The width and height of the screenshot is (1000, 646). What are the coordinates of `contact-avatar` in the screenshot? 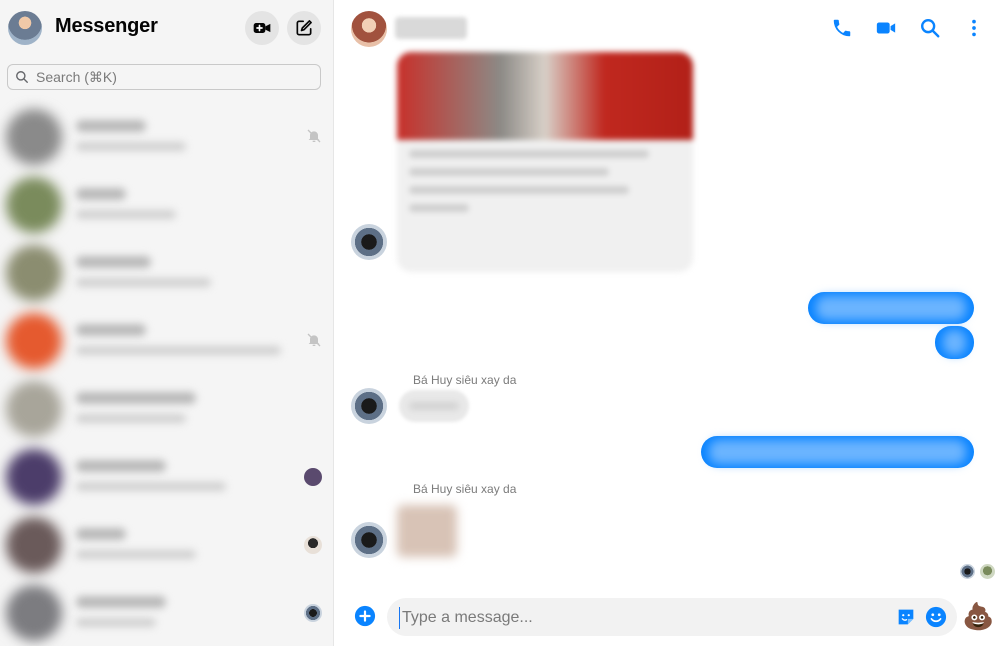 It's located at (369, 29).